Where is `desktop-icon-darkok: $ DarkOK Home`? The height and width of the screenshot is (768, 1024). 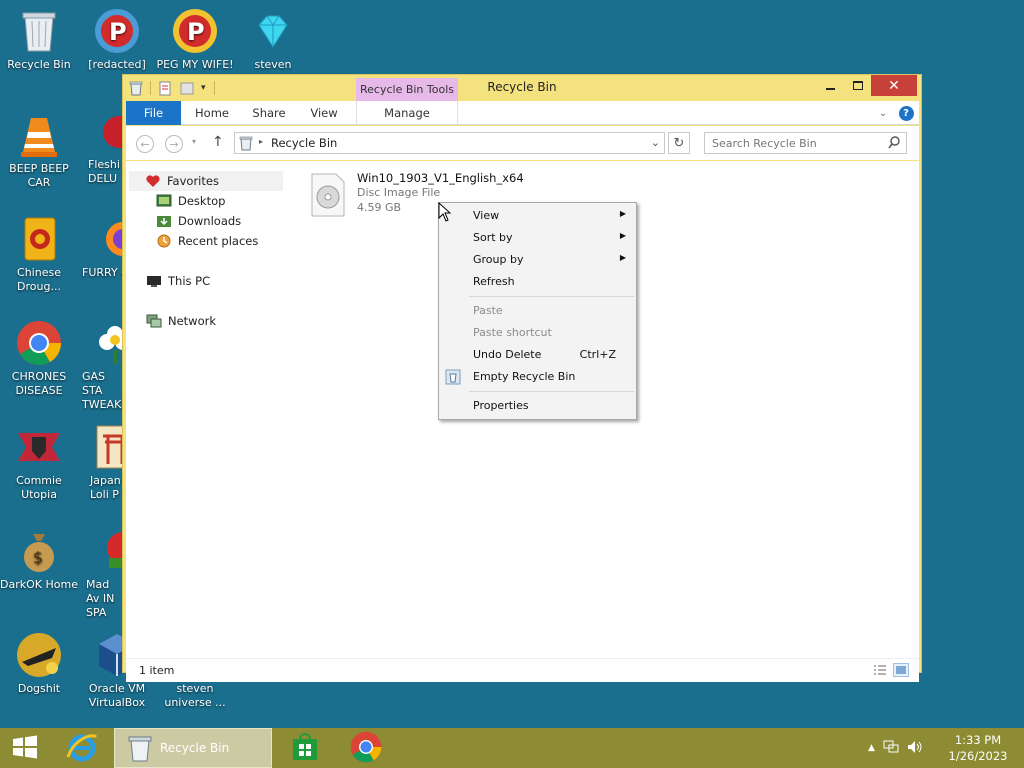 desktop-icon-darkok: $ DarkOK Home is located at coordinates (39, 560).